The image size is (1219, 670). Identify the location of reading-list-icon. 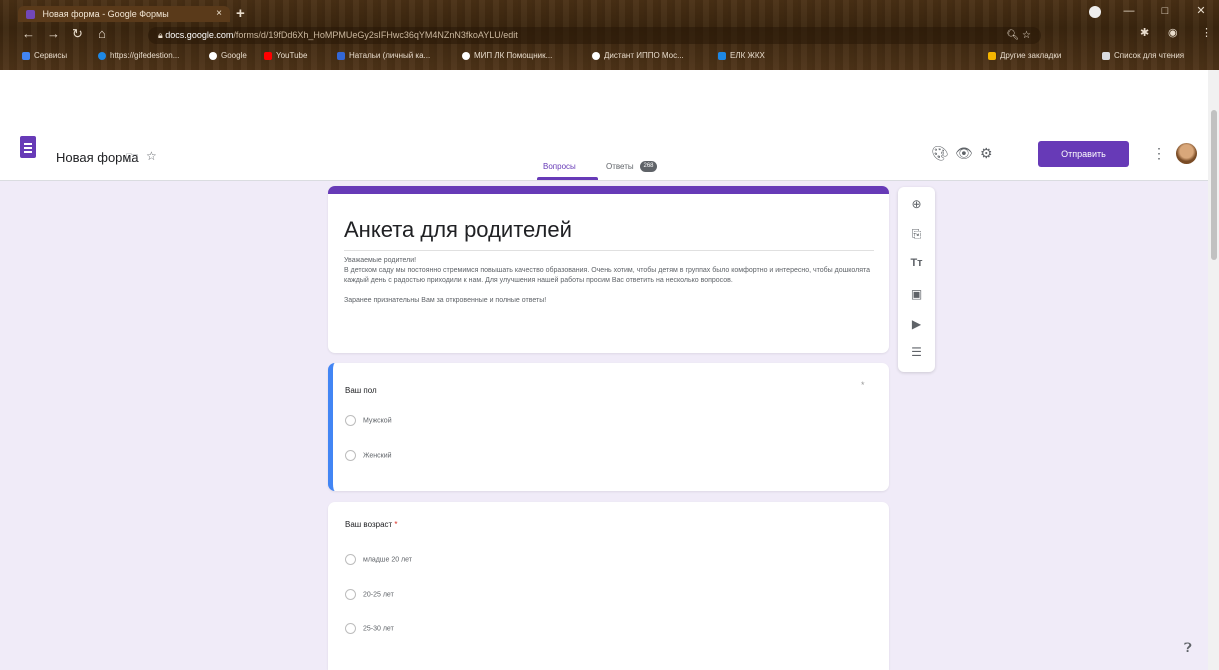
(1106, 55).